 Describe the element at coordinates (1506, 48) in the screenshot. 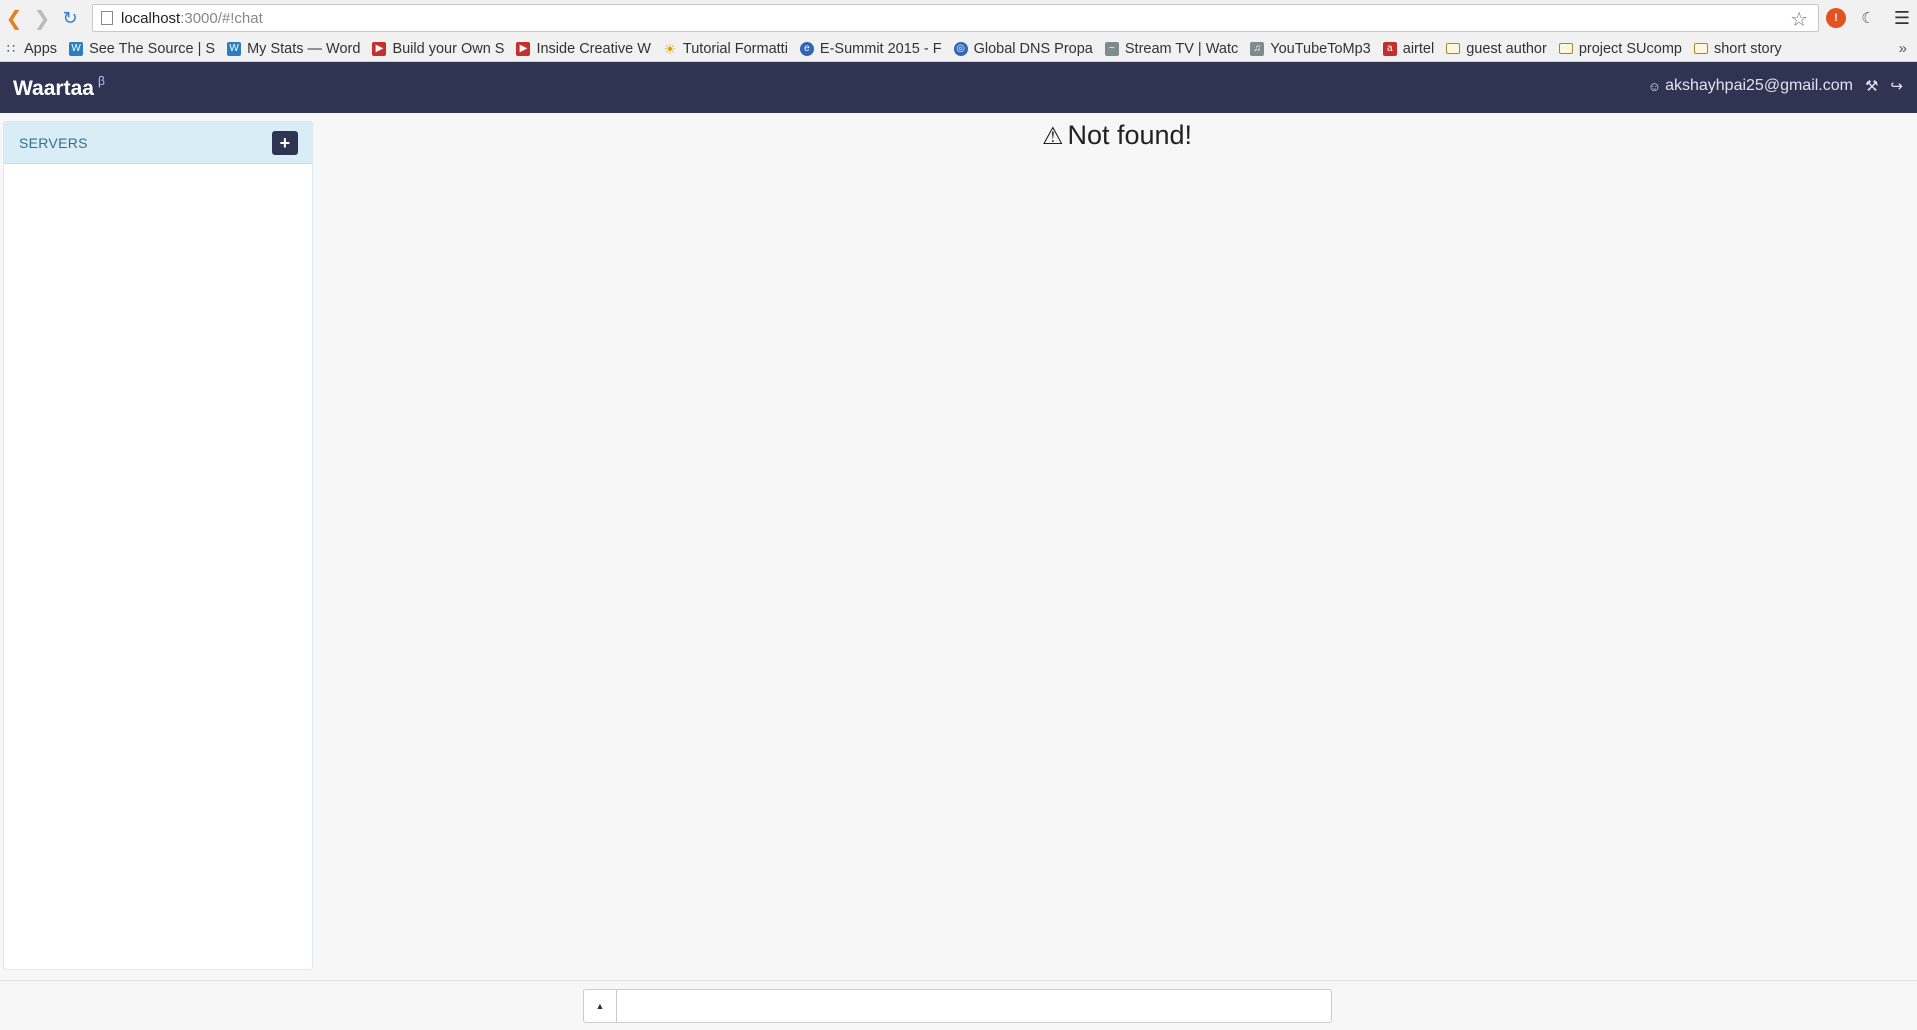

I see `bookmark-label: guest author` at that location.